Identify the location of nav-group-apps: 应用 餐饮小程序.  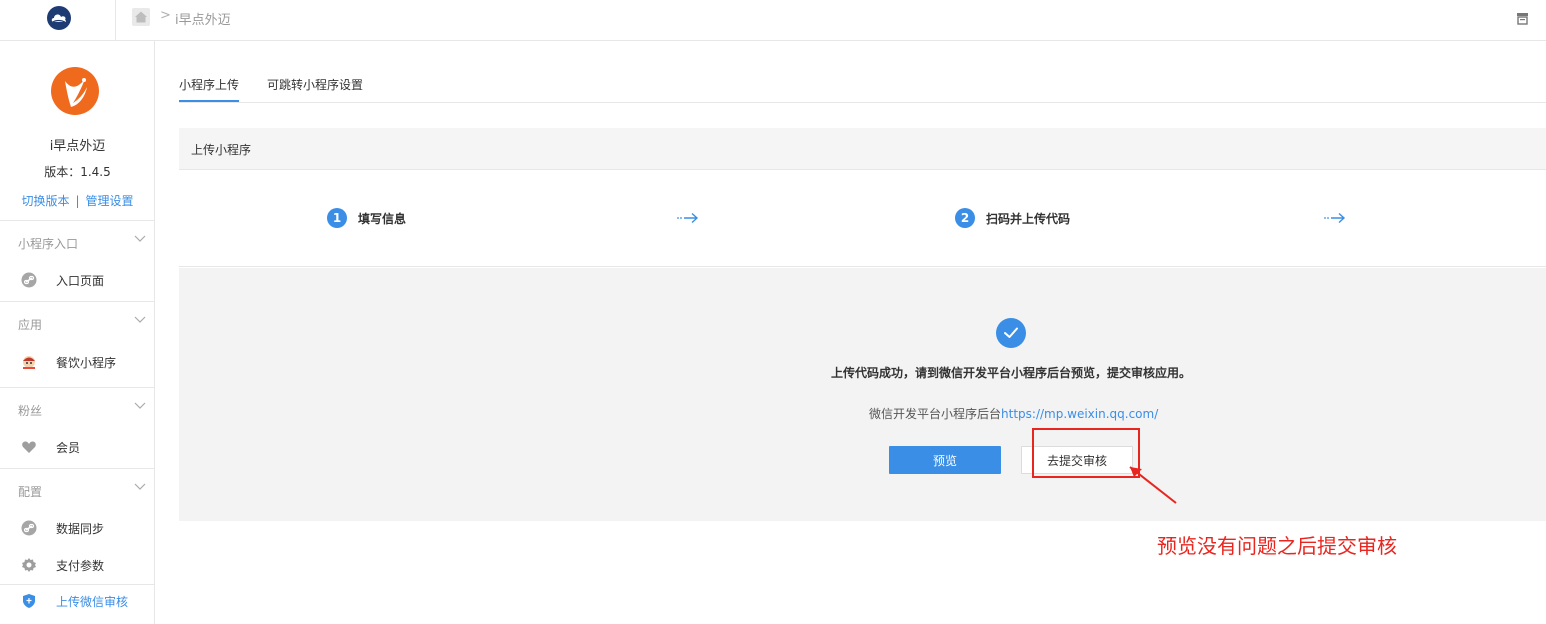
(77, 344).